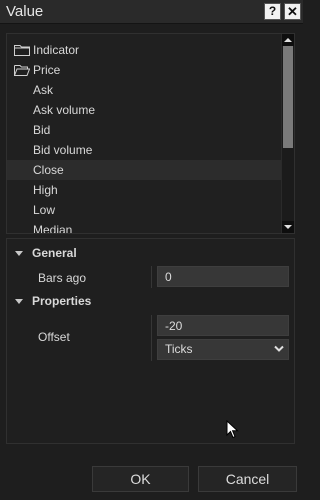 The height and width of the screenshot is (500, 320). I want to click on offset-type-select: Ticks, so click(223, 349).